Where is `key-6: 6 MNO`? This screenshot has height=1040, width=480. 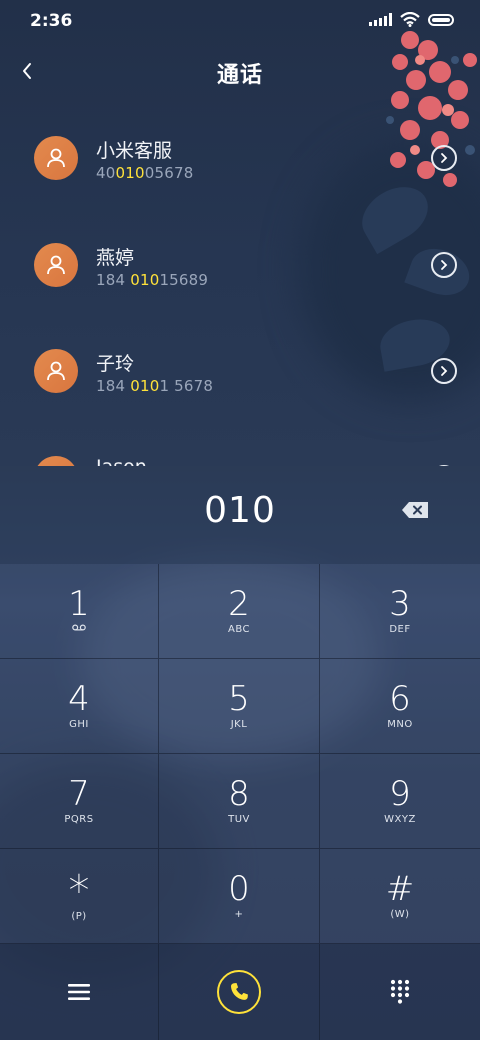
key-6: 6 MNO is located at coordinates (400, 706).